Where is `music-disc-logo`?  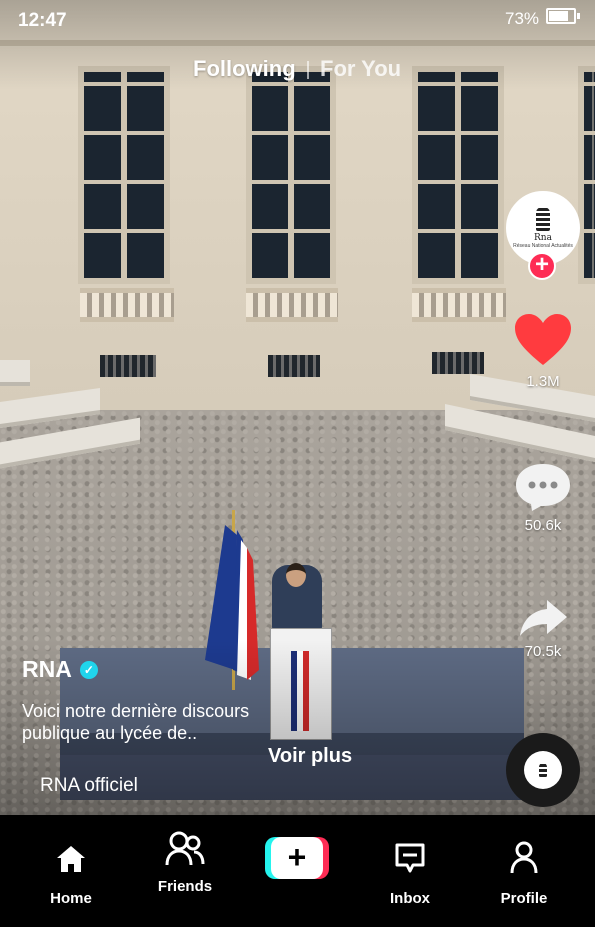
music-disc-logo is located at coordinates (543, 770).